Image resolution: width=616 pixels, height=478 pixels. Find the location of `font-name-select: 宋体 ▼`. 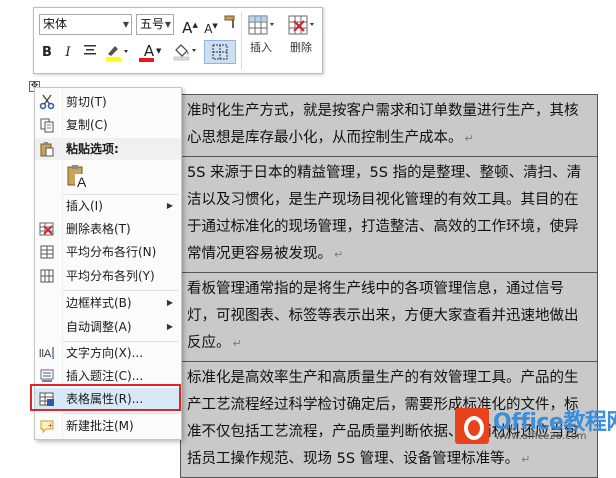

font-name-select: 宋体 ▼ is located at coordinates (85, 24).